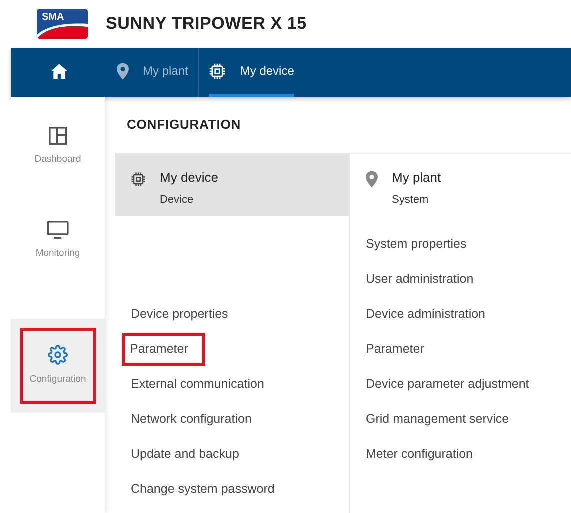 The height and width of the screenshot is (513, 571). Describe the element at coordinates (191, 419) in the screenshot. I see `menu-link: Network configuration` at that location.